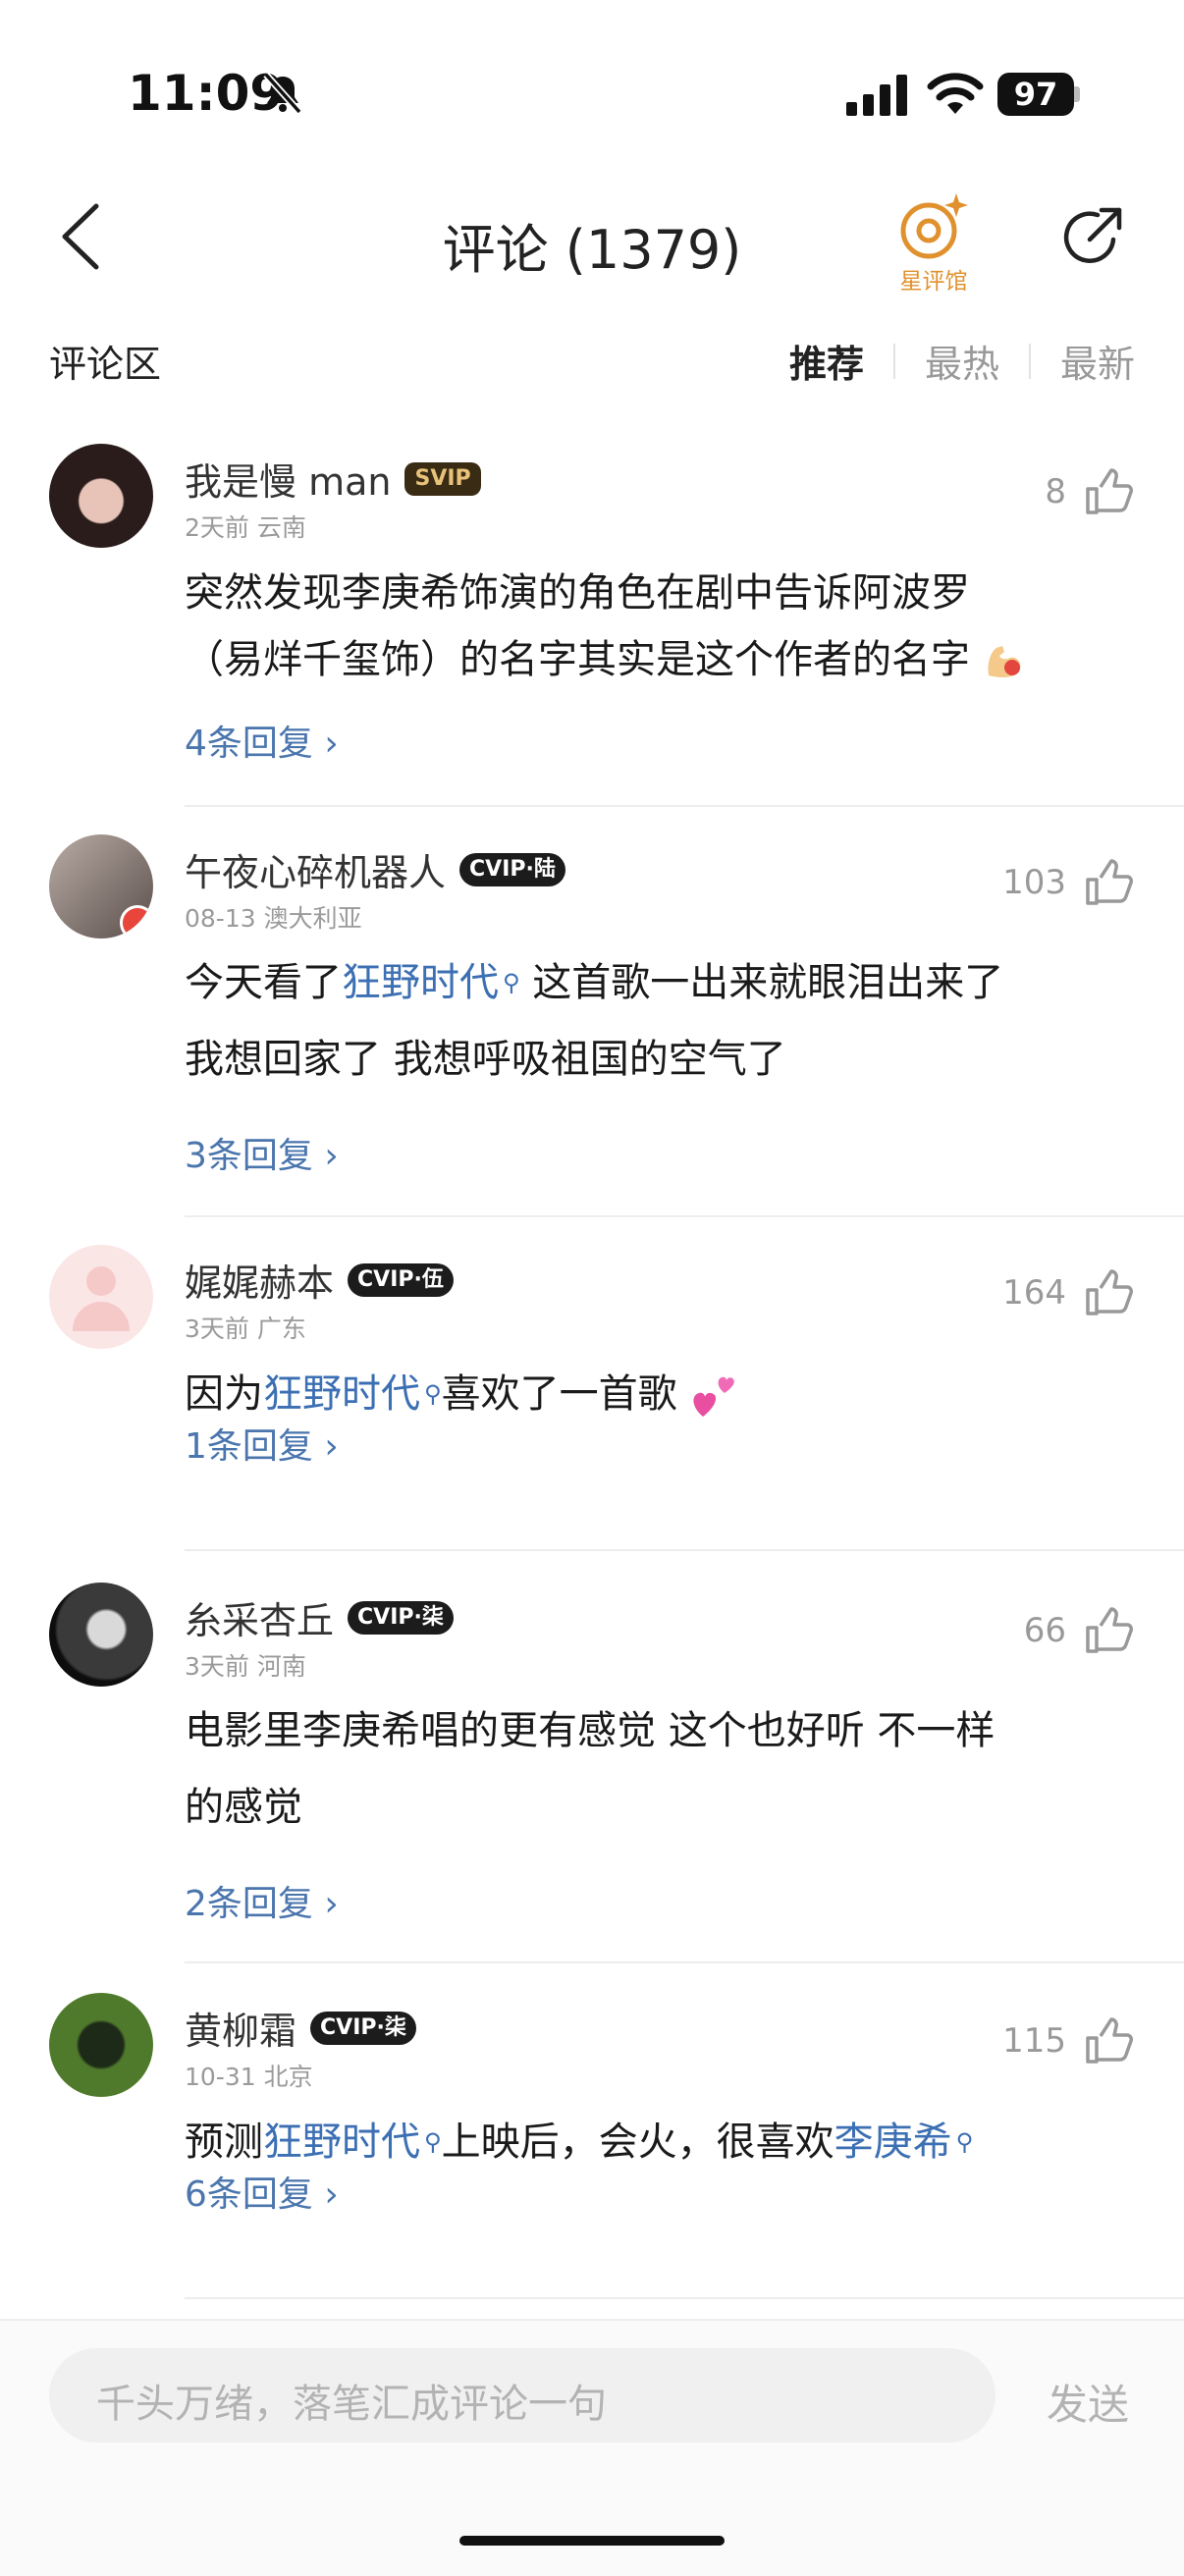  I want to click on nickname: 我是慢 man, so click(288, 479).